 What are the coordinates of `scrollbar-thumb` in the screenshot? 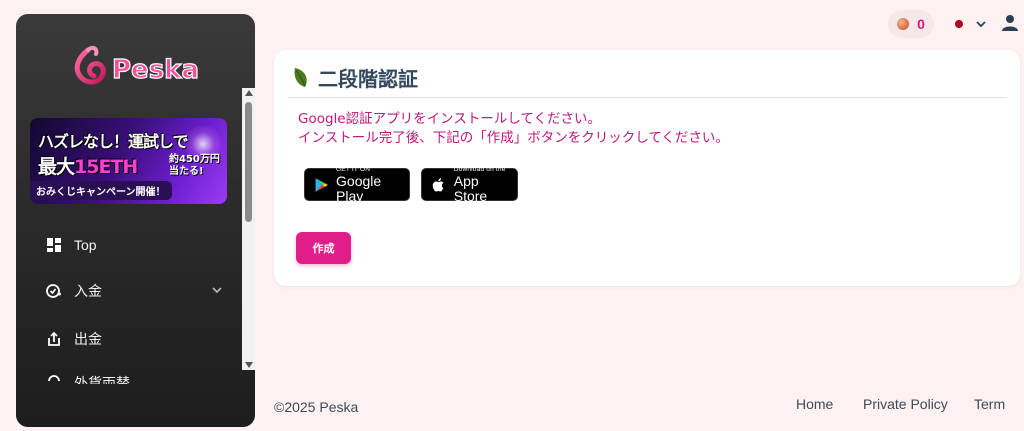 It's located at (248, 162).